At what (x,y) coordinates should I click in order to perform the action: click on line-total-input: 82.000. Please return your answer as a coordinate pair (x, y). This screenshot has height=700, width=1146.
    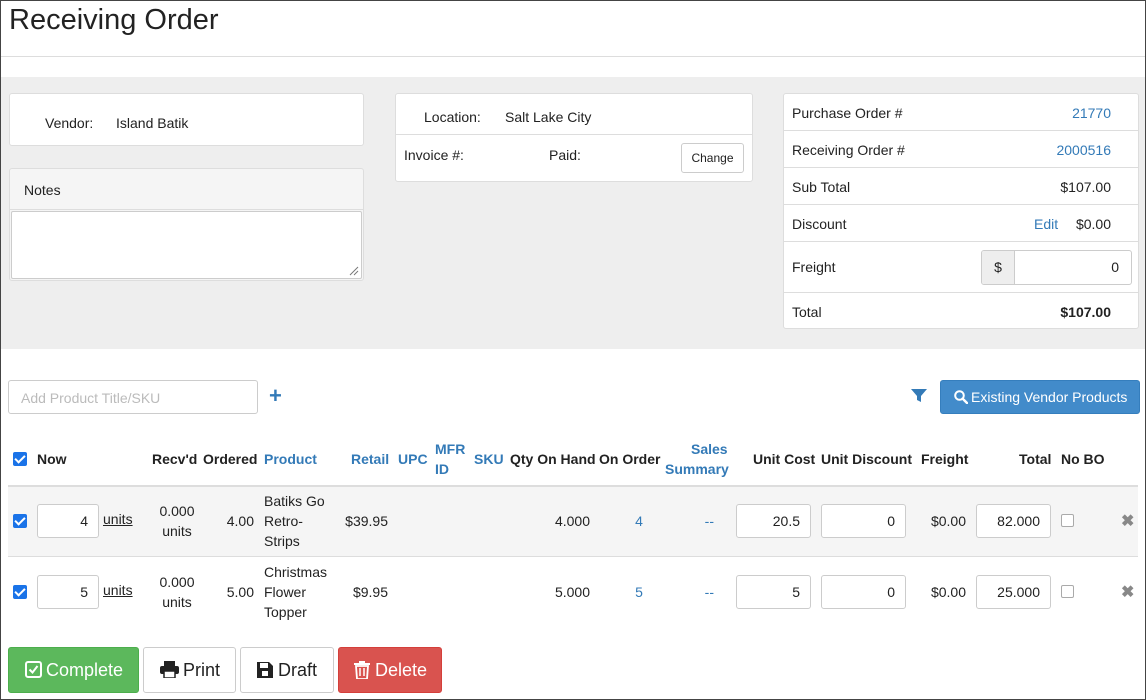
    Looking at the image, I should click on (1013, 521).